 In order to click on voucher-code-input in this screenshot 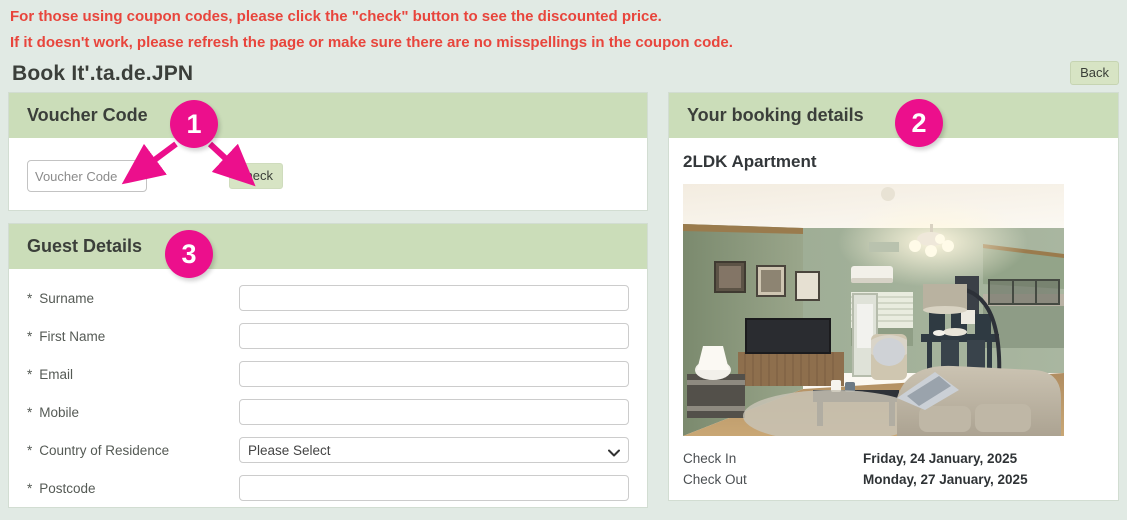, I will do `click(87, 176)`.